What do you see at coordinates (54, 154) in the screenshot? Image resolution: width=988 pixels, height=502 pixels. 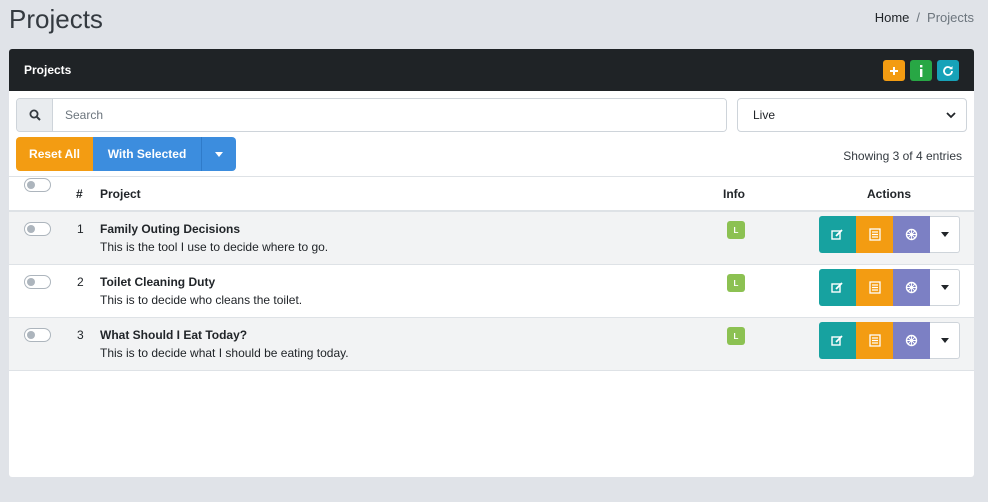 I see `reset-all-button: Reset All` at bounding box center [54, 154].